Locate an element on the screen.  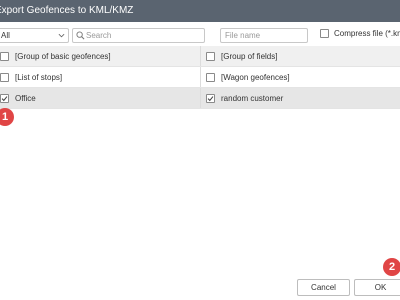
search-icon is located at coordinates (80, 35).